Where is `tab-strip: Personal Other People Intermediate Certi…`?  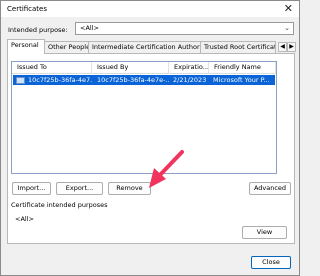 tab-strip: Personal Other People Intermediate Certi… is located at coordinates (151, 46).